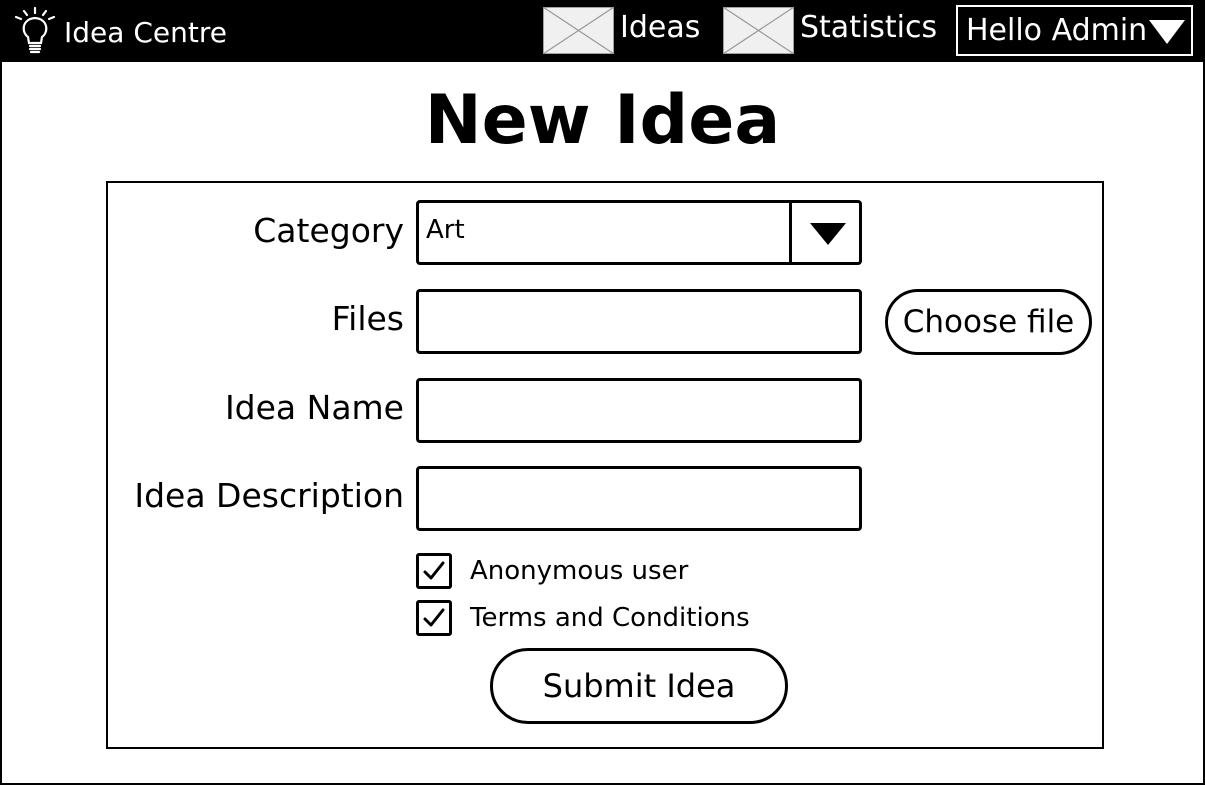 The height and width of the screenshot is (785, 1205). I want to click on terms-checkbox, so click(434, 618).